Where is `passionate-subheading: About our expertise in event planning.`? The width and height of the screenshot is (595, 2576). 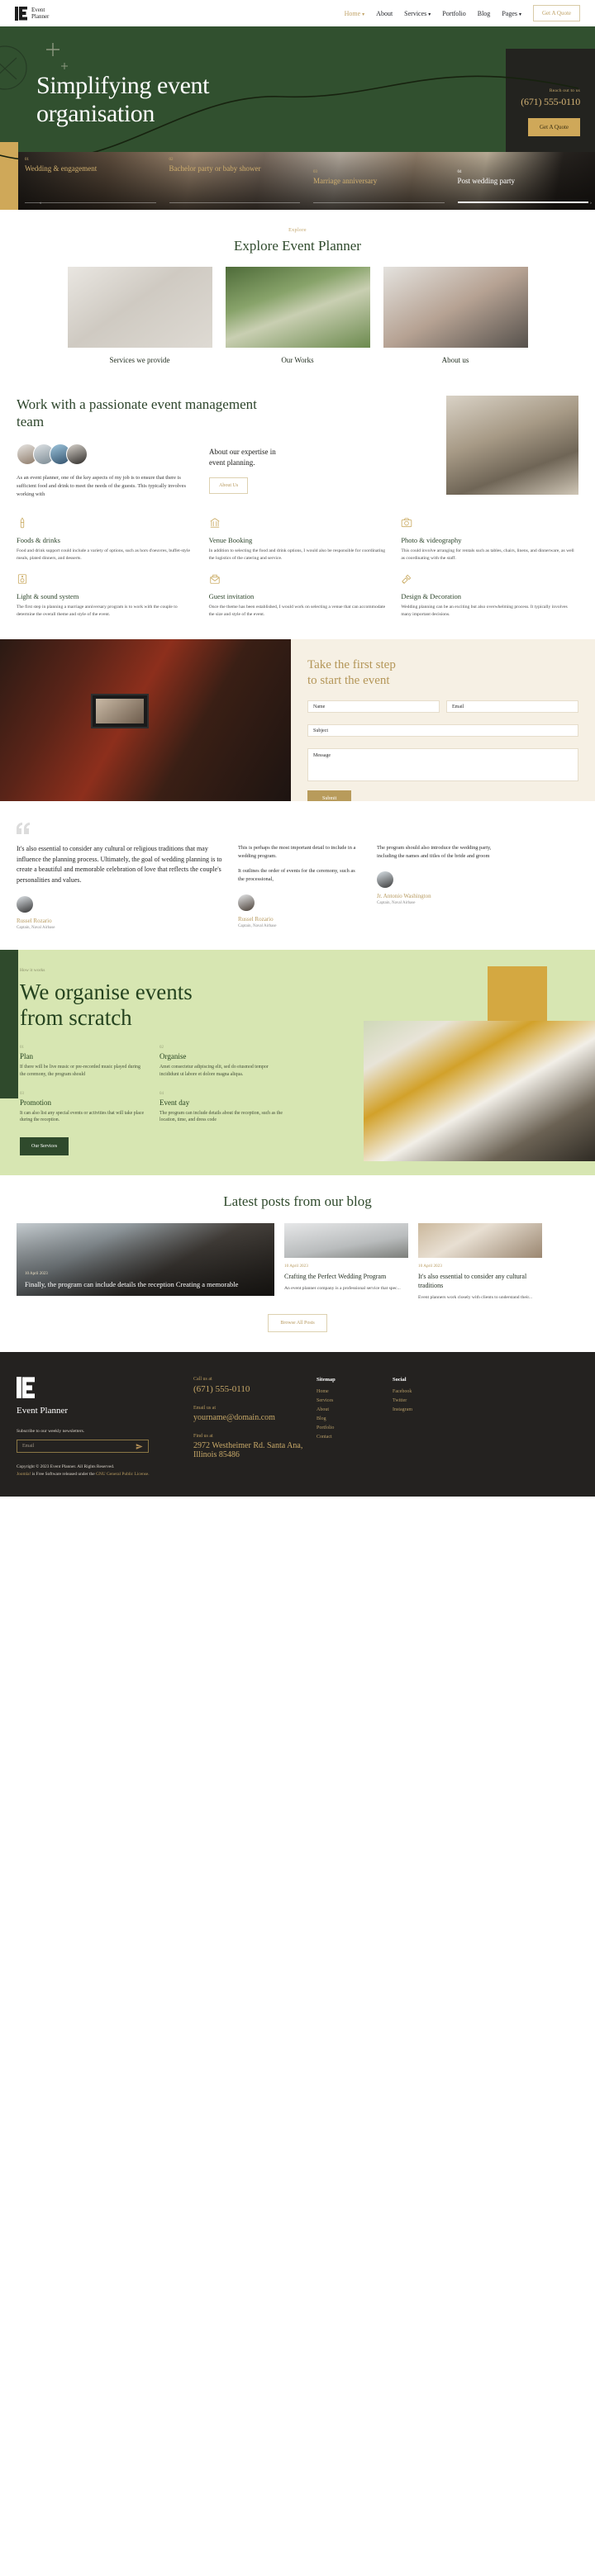
passionate-subheading: About our expertise in event planning. is located at coordinates (242, 457).